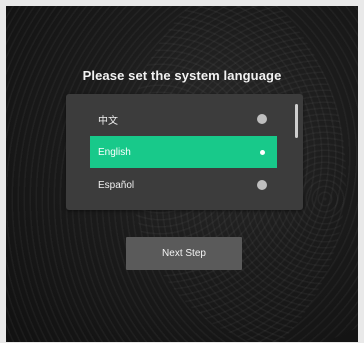  Describe the element at coordinates (108, 121) in the screenshot. I see `language-label: 中文` at that location.